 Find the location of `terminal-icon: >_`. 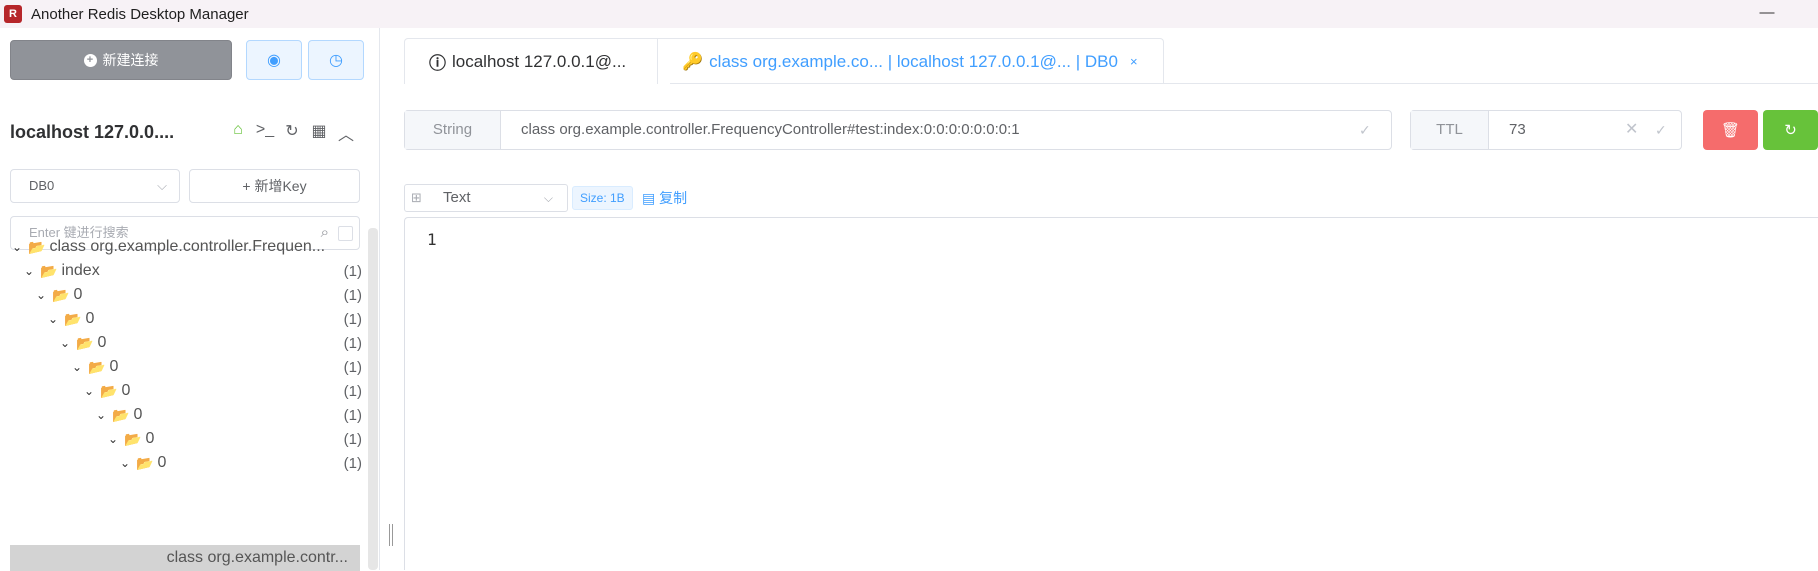

terminal-icon: >_ is located at coordinates (265, 133).